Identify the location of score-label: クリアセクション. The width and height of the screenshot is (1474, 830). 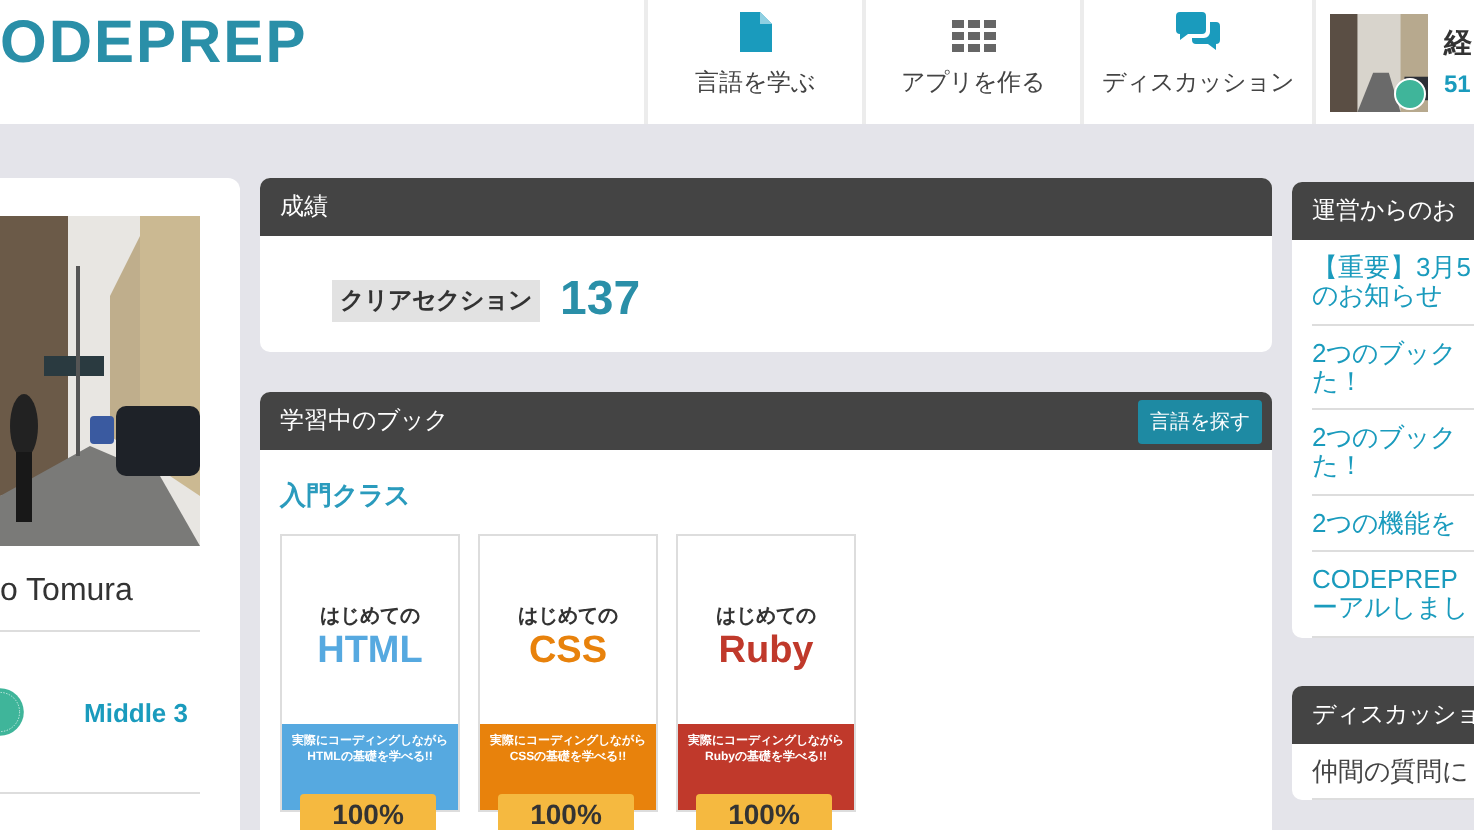
(436, 300).